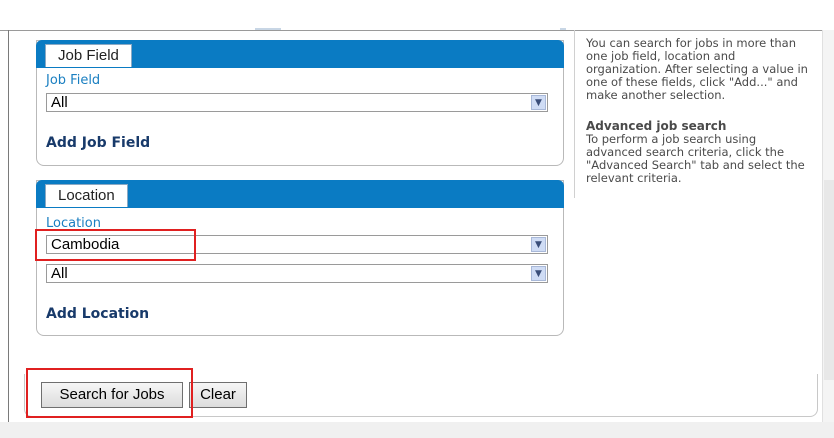 Image resolution: width=834 pixels, height=438 pixels. I want to click on search-for-jobs-button: Search for Jobs, so click(112, 395).